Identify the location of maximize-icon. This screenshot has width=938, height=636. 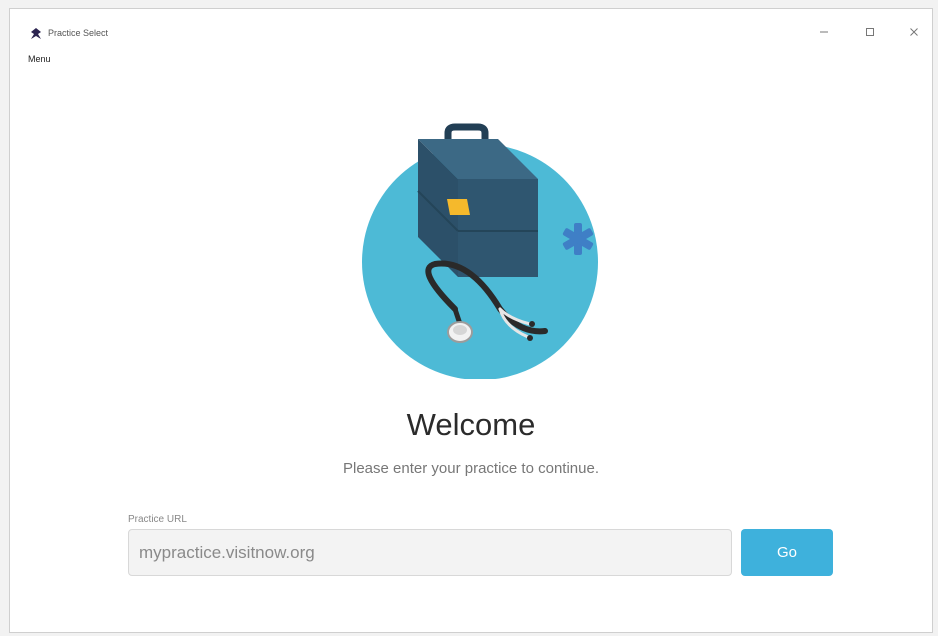
(870, 33).